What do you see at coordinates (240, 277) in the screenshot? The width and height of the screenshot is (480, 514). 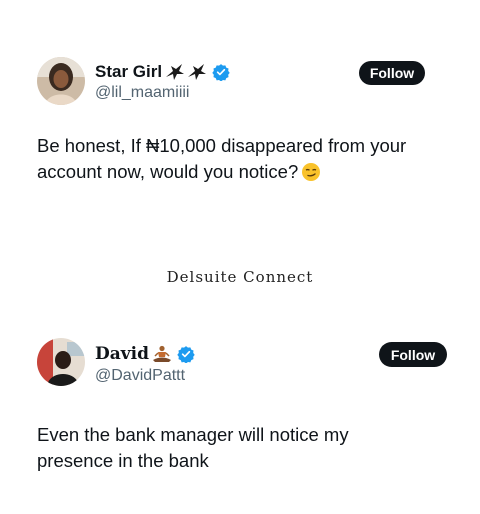 I see `watermark-text: Delsuite Connect` at bounding box center [240, 277].